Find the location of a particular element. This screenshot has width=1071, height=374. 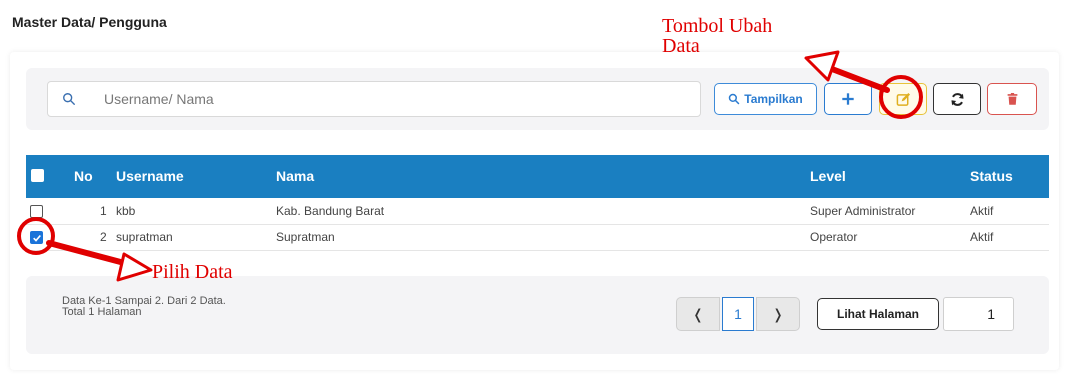

search-box is located at coordinates (374, 99).